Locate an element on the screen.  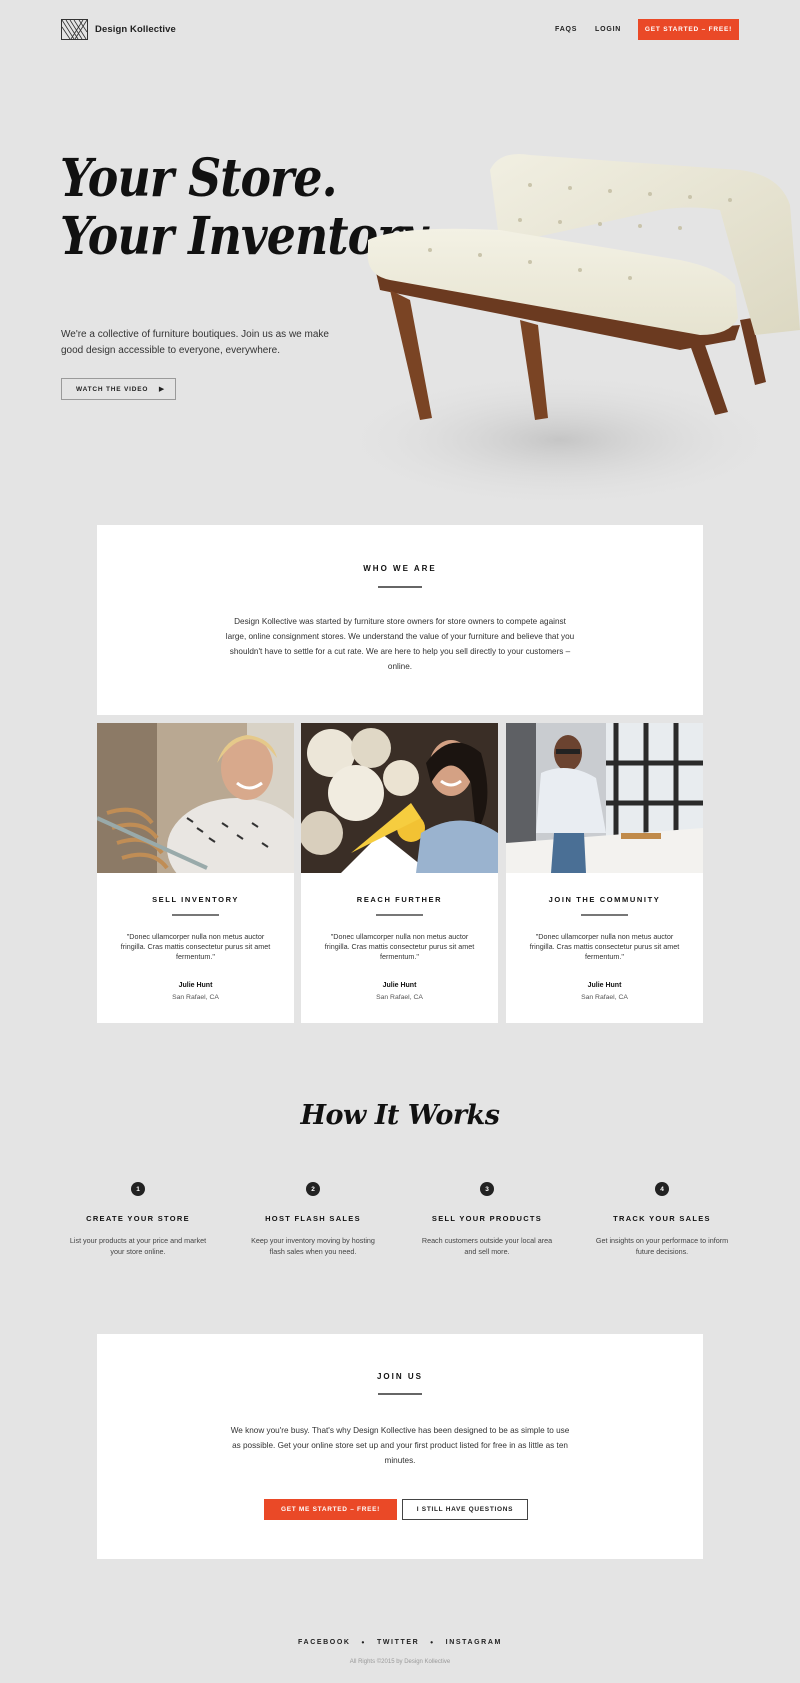
get-started-button: GET STARTED – FREE! is located at coordinates (688, 29).